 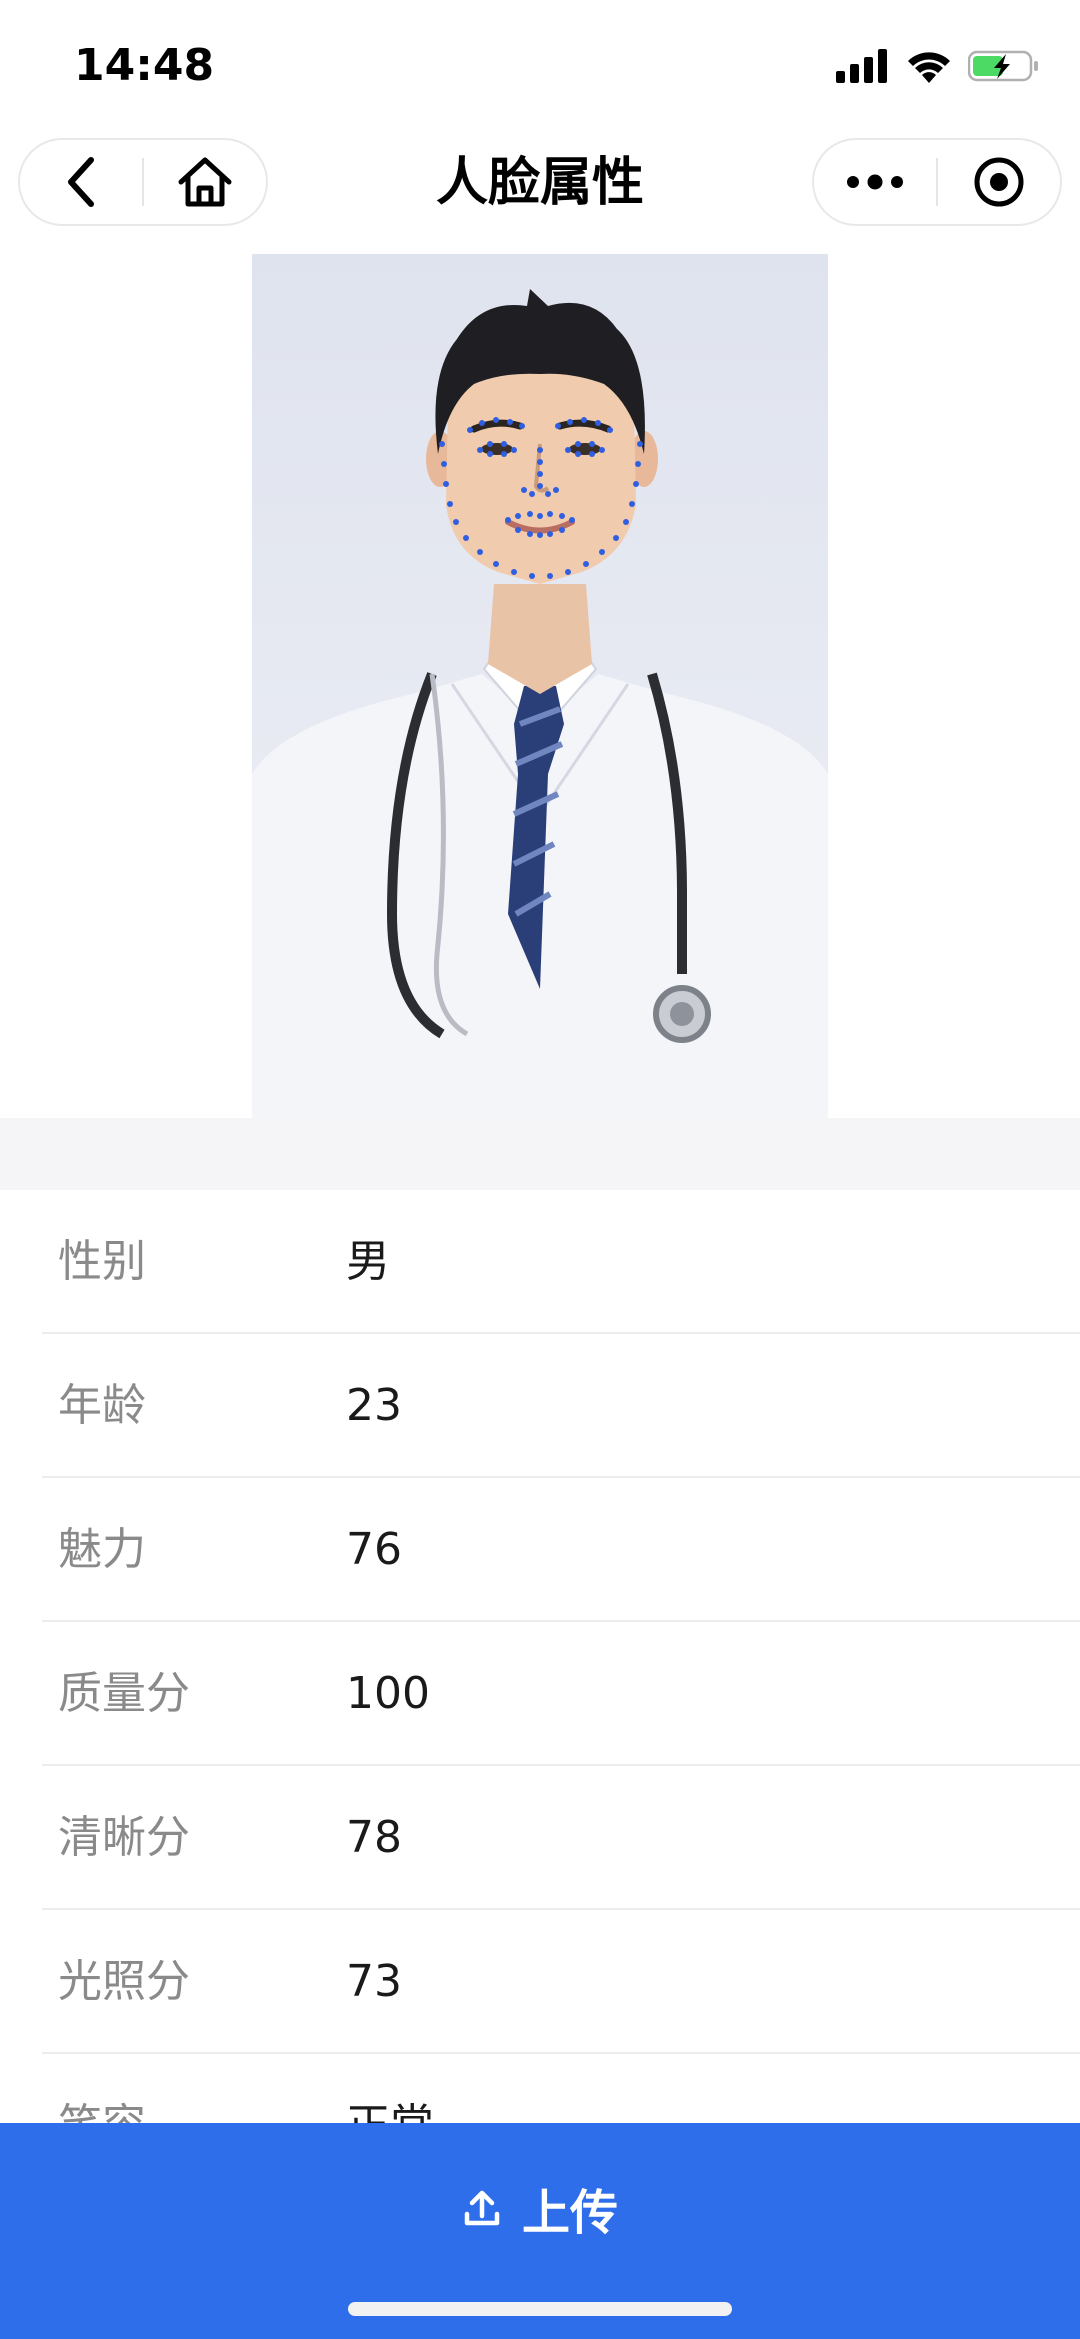 I want to click on list-item: 年龄 23, so click(x=561, y=1406).